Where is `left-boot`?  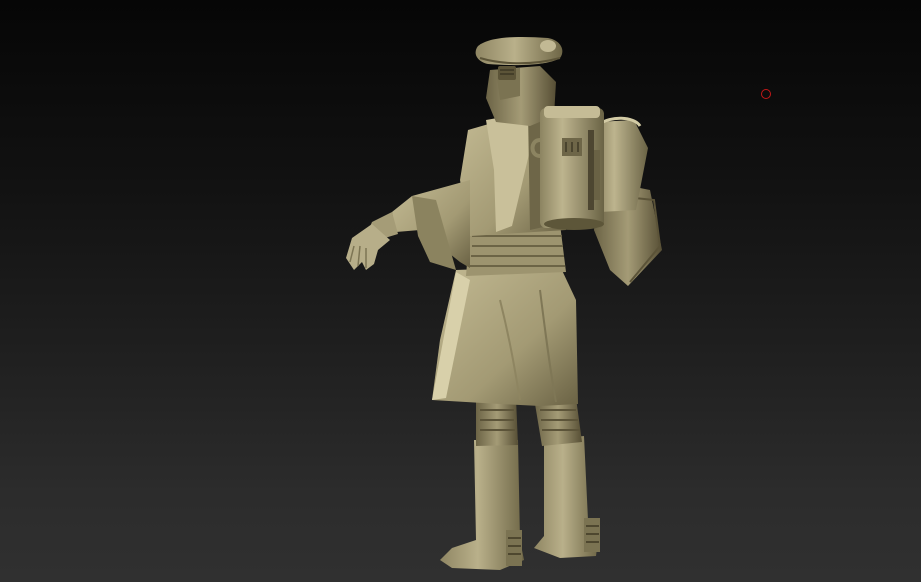
left-boot is located at coordinates (482, 505).